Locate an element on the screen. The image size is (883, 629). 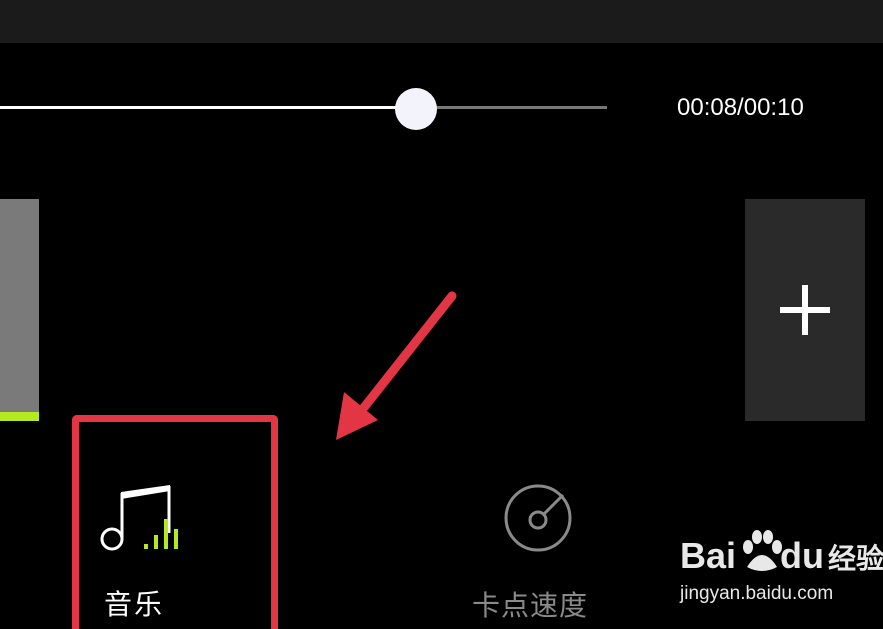
progress-track is located at coordinates (303, 107).